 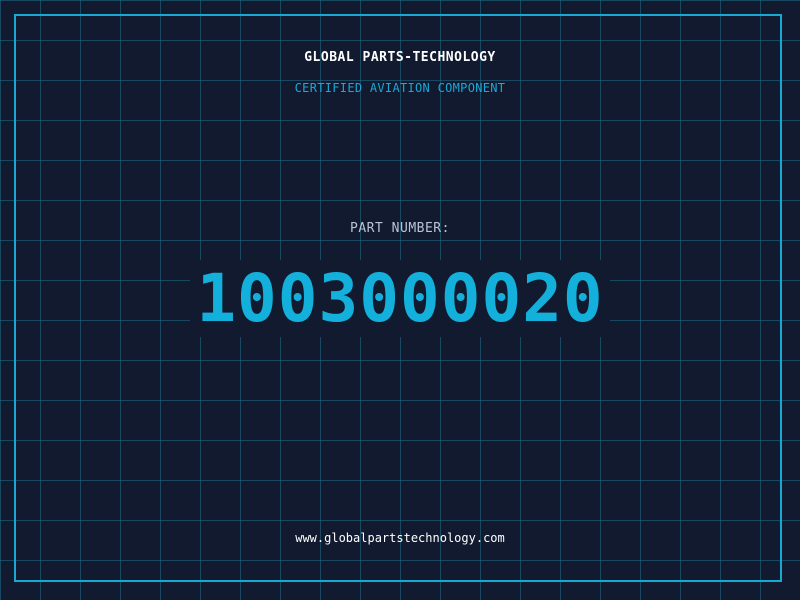 What do you see at coordinates (400, 88) in the screenshot?
I see `certification-tagline: CERTIFIED AVIATION COMPONENT` at bounding box center [400, 88].